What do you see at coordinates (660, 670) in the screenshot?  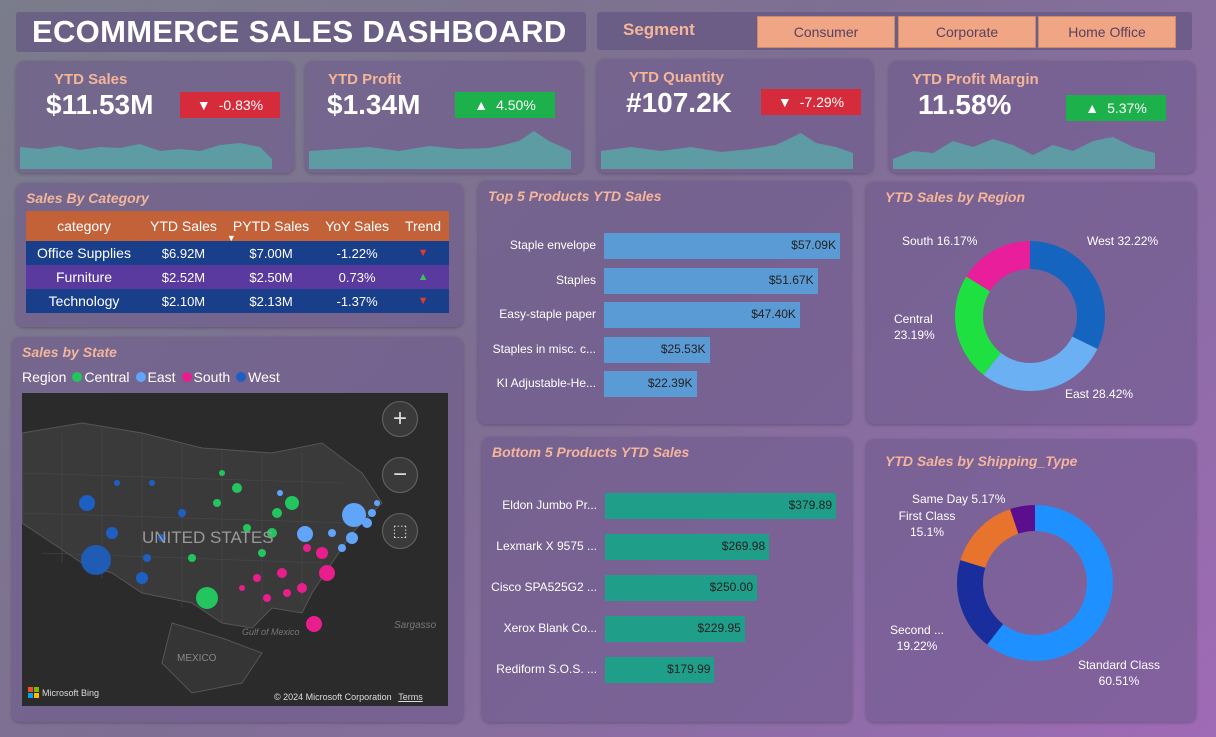 I see `bar: $179.99` at bounding box center [660, 670].